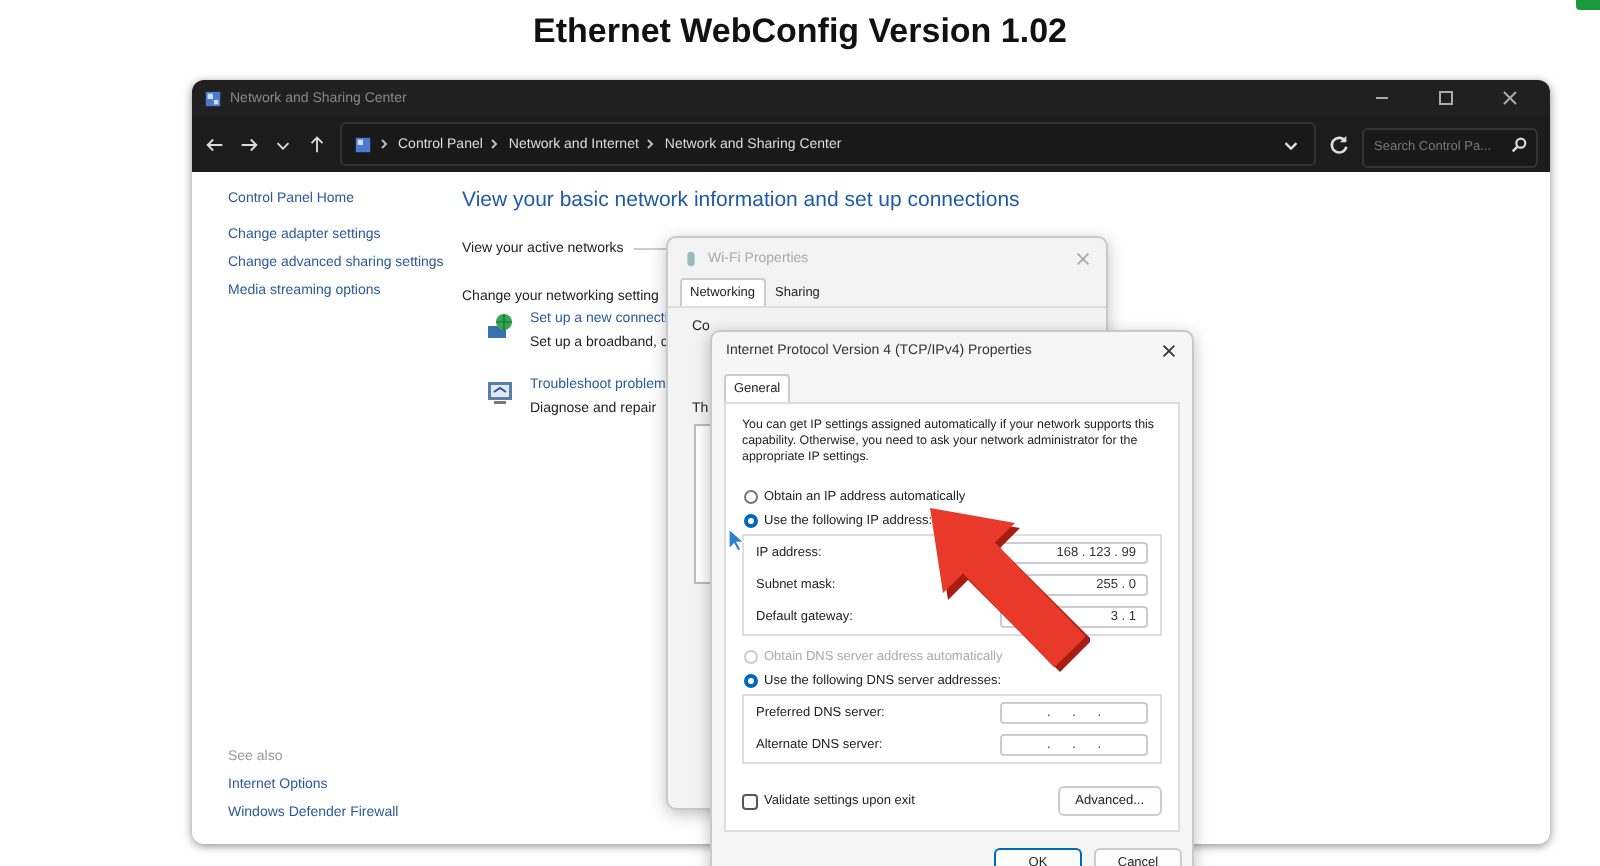  I want to click on page-title: Ethernet WebConfig Version 1.02, so click(800, 32).